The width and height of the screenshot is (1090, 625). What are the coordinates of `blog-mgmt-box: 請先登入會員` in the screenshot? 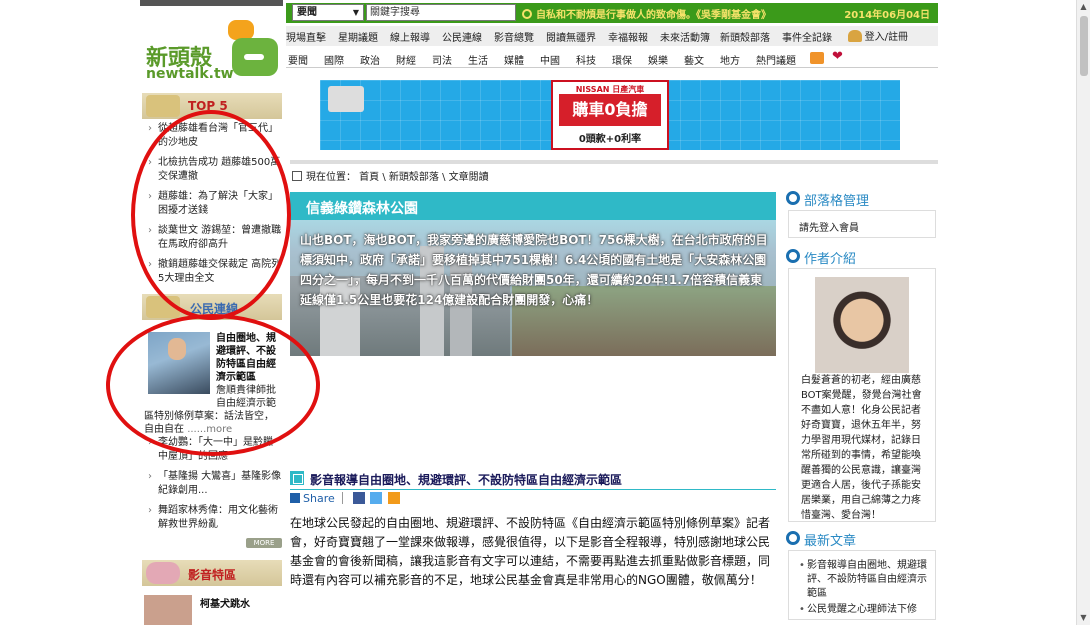 It's located at (862, 224).